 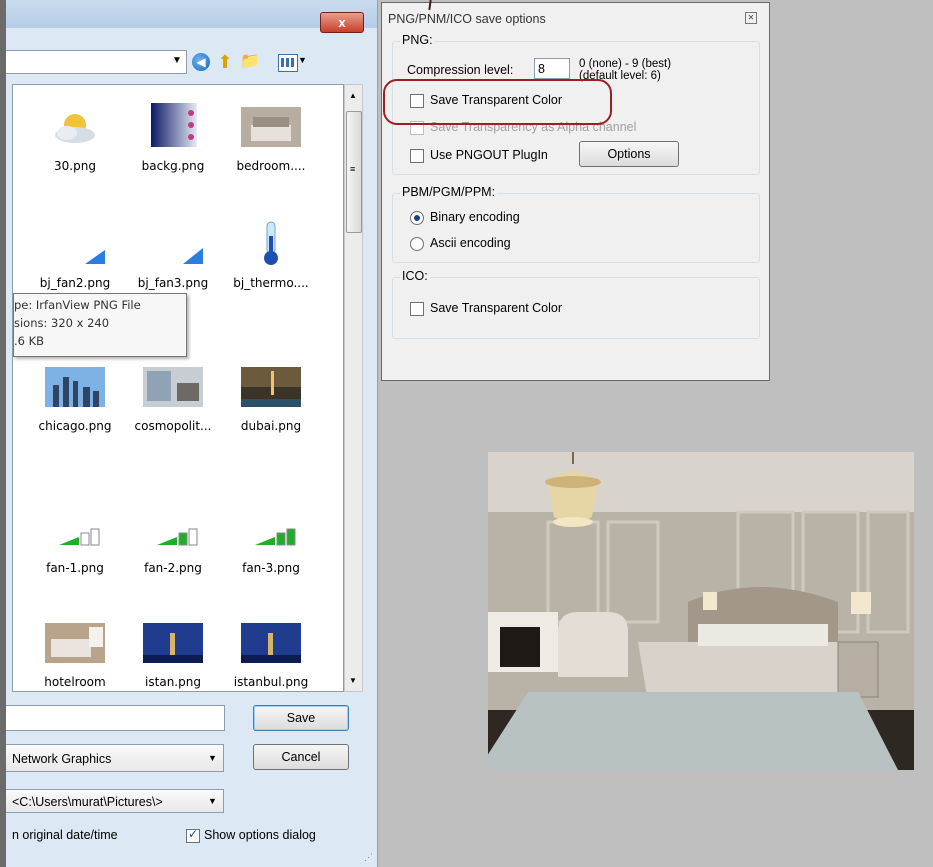 What do you see at coordinates (75, 682) in the screenshot?
I see `file-name: hotelroom` at bounding box center [75, 682].